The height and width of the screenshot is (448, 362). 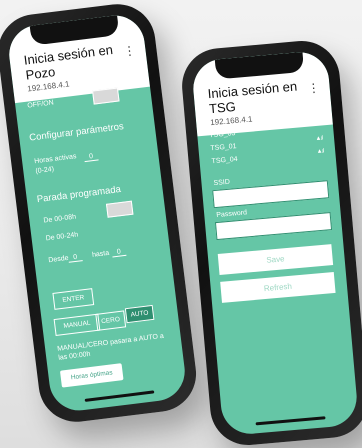 I want to click on de00-24-label: De 00-24h, so click(x=62, y=237).